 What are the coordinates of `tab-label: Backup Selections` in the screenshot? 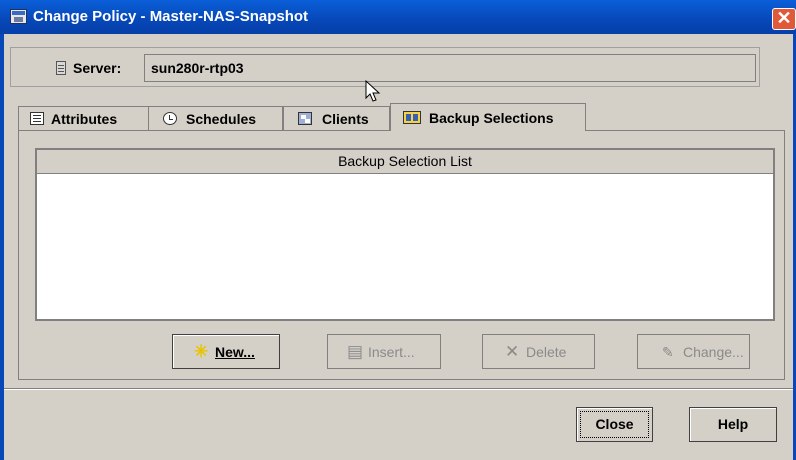 It's located at (491, 118).